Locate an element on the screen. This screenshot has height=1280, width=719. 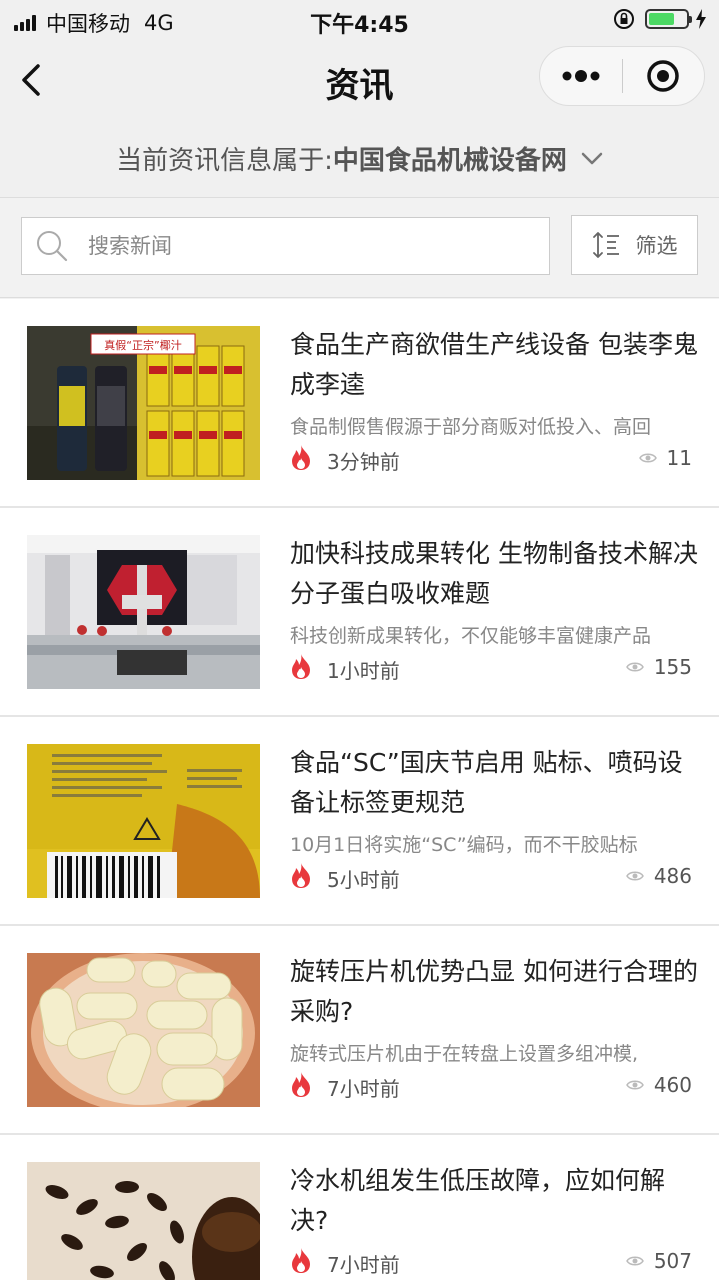
battery-level is located at coordinates (662, 19).